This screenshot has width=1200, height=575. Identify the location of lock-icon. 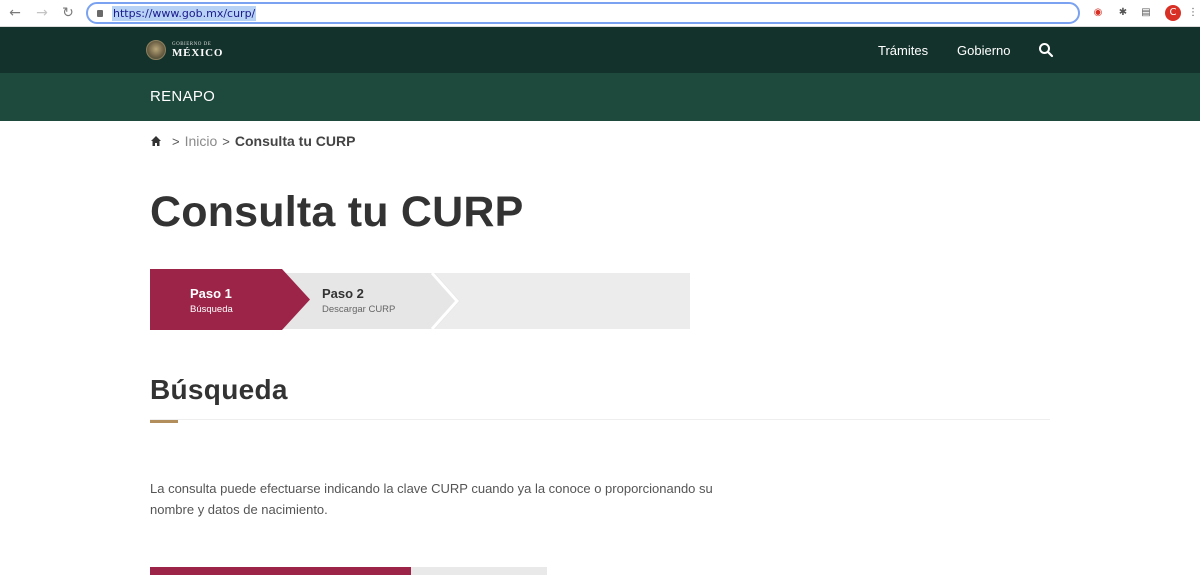
(100, 13).